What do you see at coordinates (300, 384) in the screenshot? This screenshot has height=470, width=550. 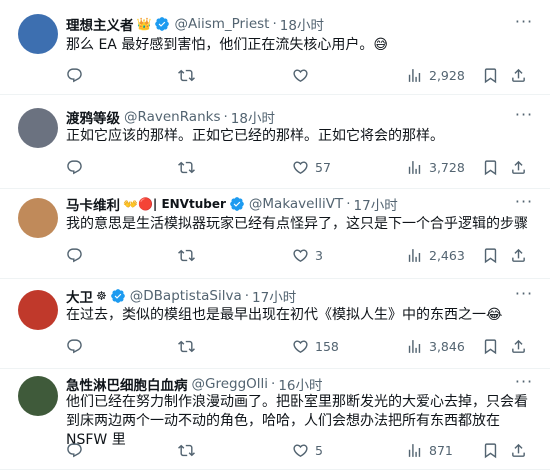 I see `timestamp: 16小时` at bounding box center [300, 384].